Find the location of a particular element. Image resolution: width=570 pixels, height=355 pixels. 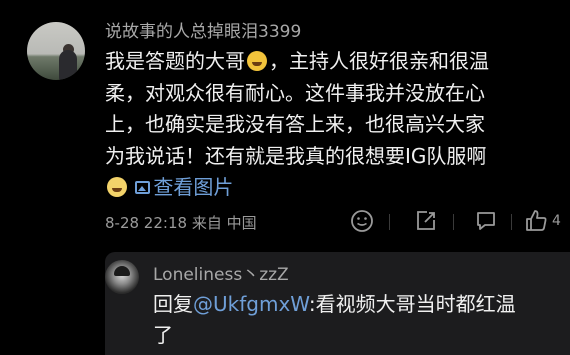

view-image-link: 查看图片 is located at coordinates (184, 188).